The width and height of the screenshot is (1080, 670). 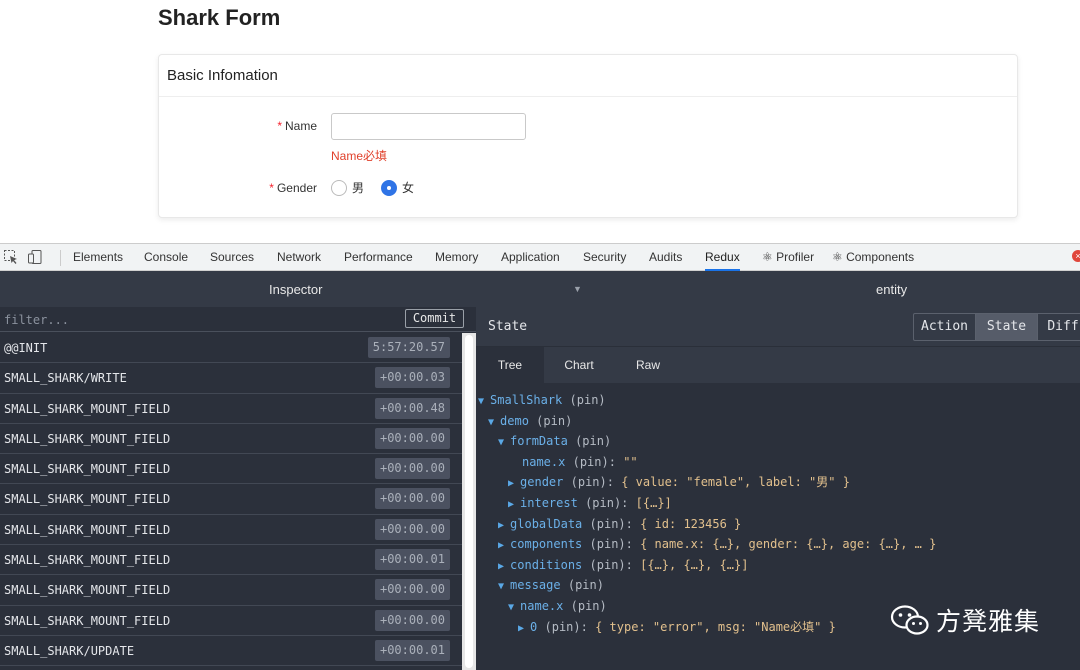 What do you see at coordinates (434, 318) in the screenshot?
I see `commit-button: Commit` at bounding box center [434, 318].